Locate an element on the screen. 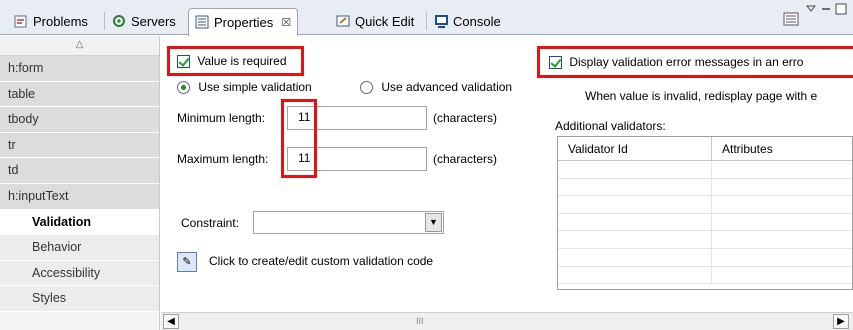 This screenshot has width=853, height=330. chevron-down-icon: ▼ is located at coordinates (433, 222).